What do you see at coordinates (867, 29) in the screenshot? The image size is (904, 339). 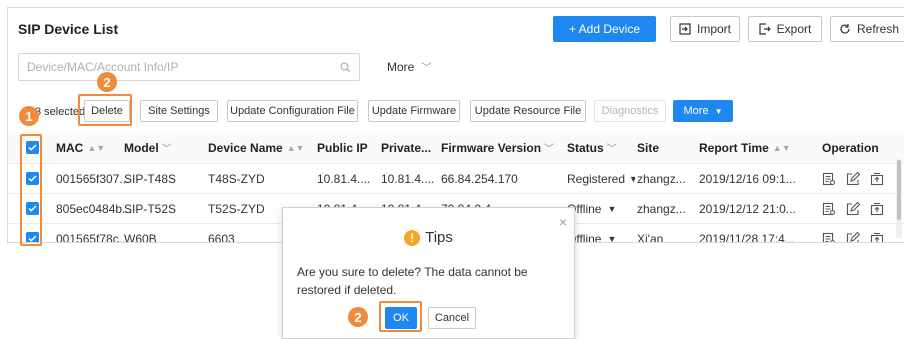 I see `refresh-button: Refresh` at bounding box center [867, 29].